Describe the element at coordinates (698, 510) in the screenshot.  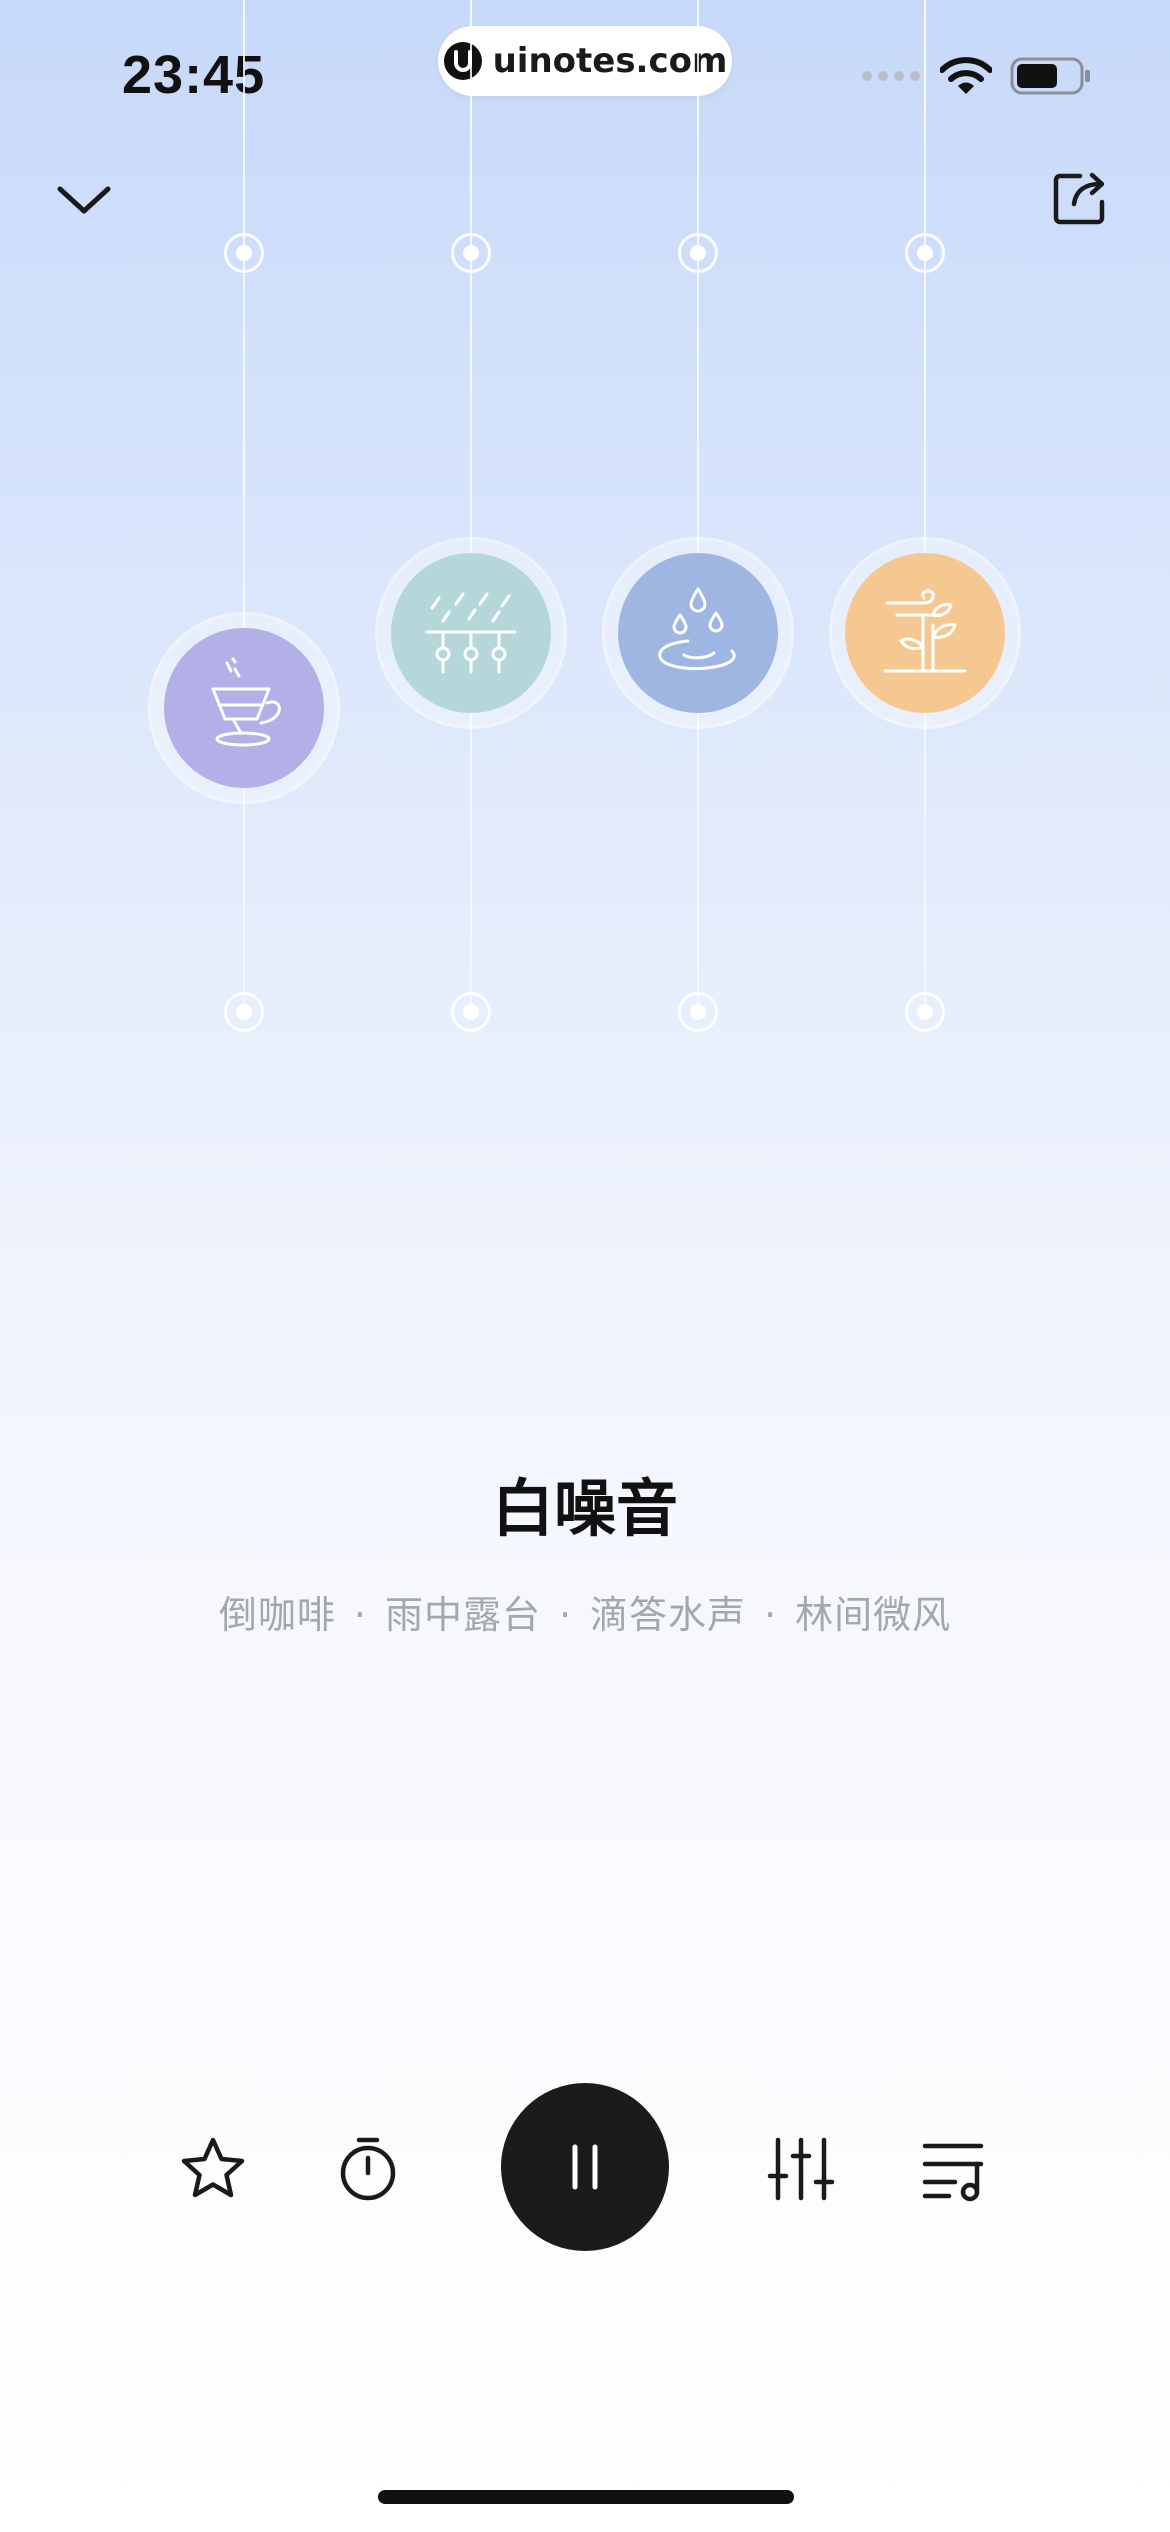
I see `slider-track-drip` at that location.